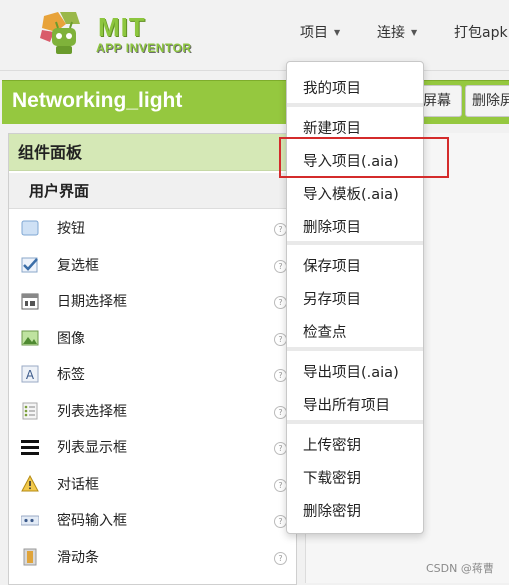 The height and width of the screenshot is (585, 509). What do you see at coordinates (332, 298) in the screenshot?
I see `menu-item-save-project-as: 另存项目` at bounding box center [332, 298].